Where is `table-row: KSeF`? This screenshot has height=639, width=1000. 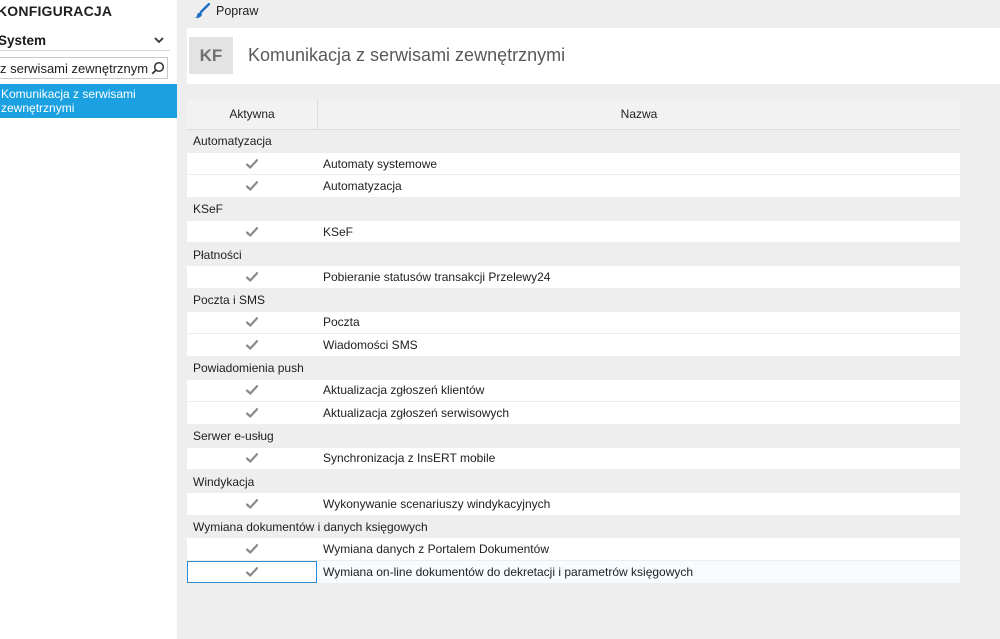
table-row: KSeF is located at coordinates (573, 232).